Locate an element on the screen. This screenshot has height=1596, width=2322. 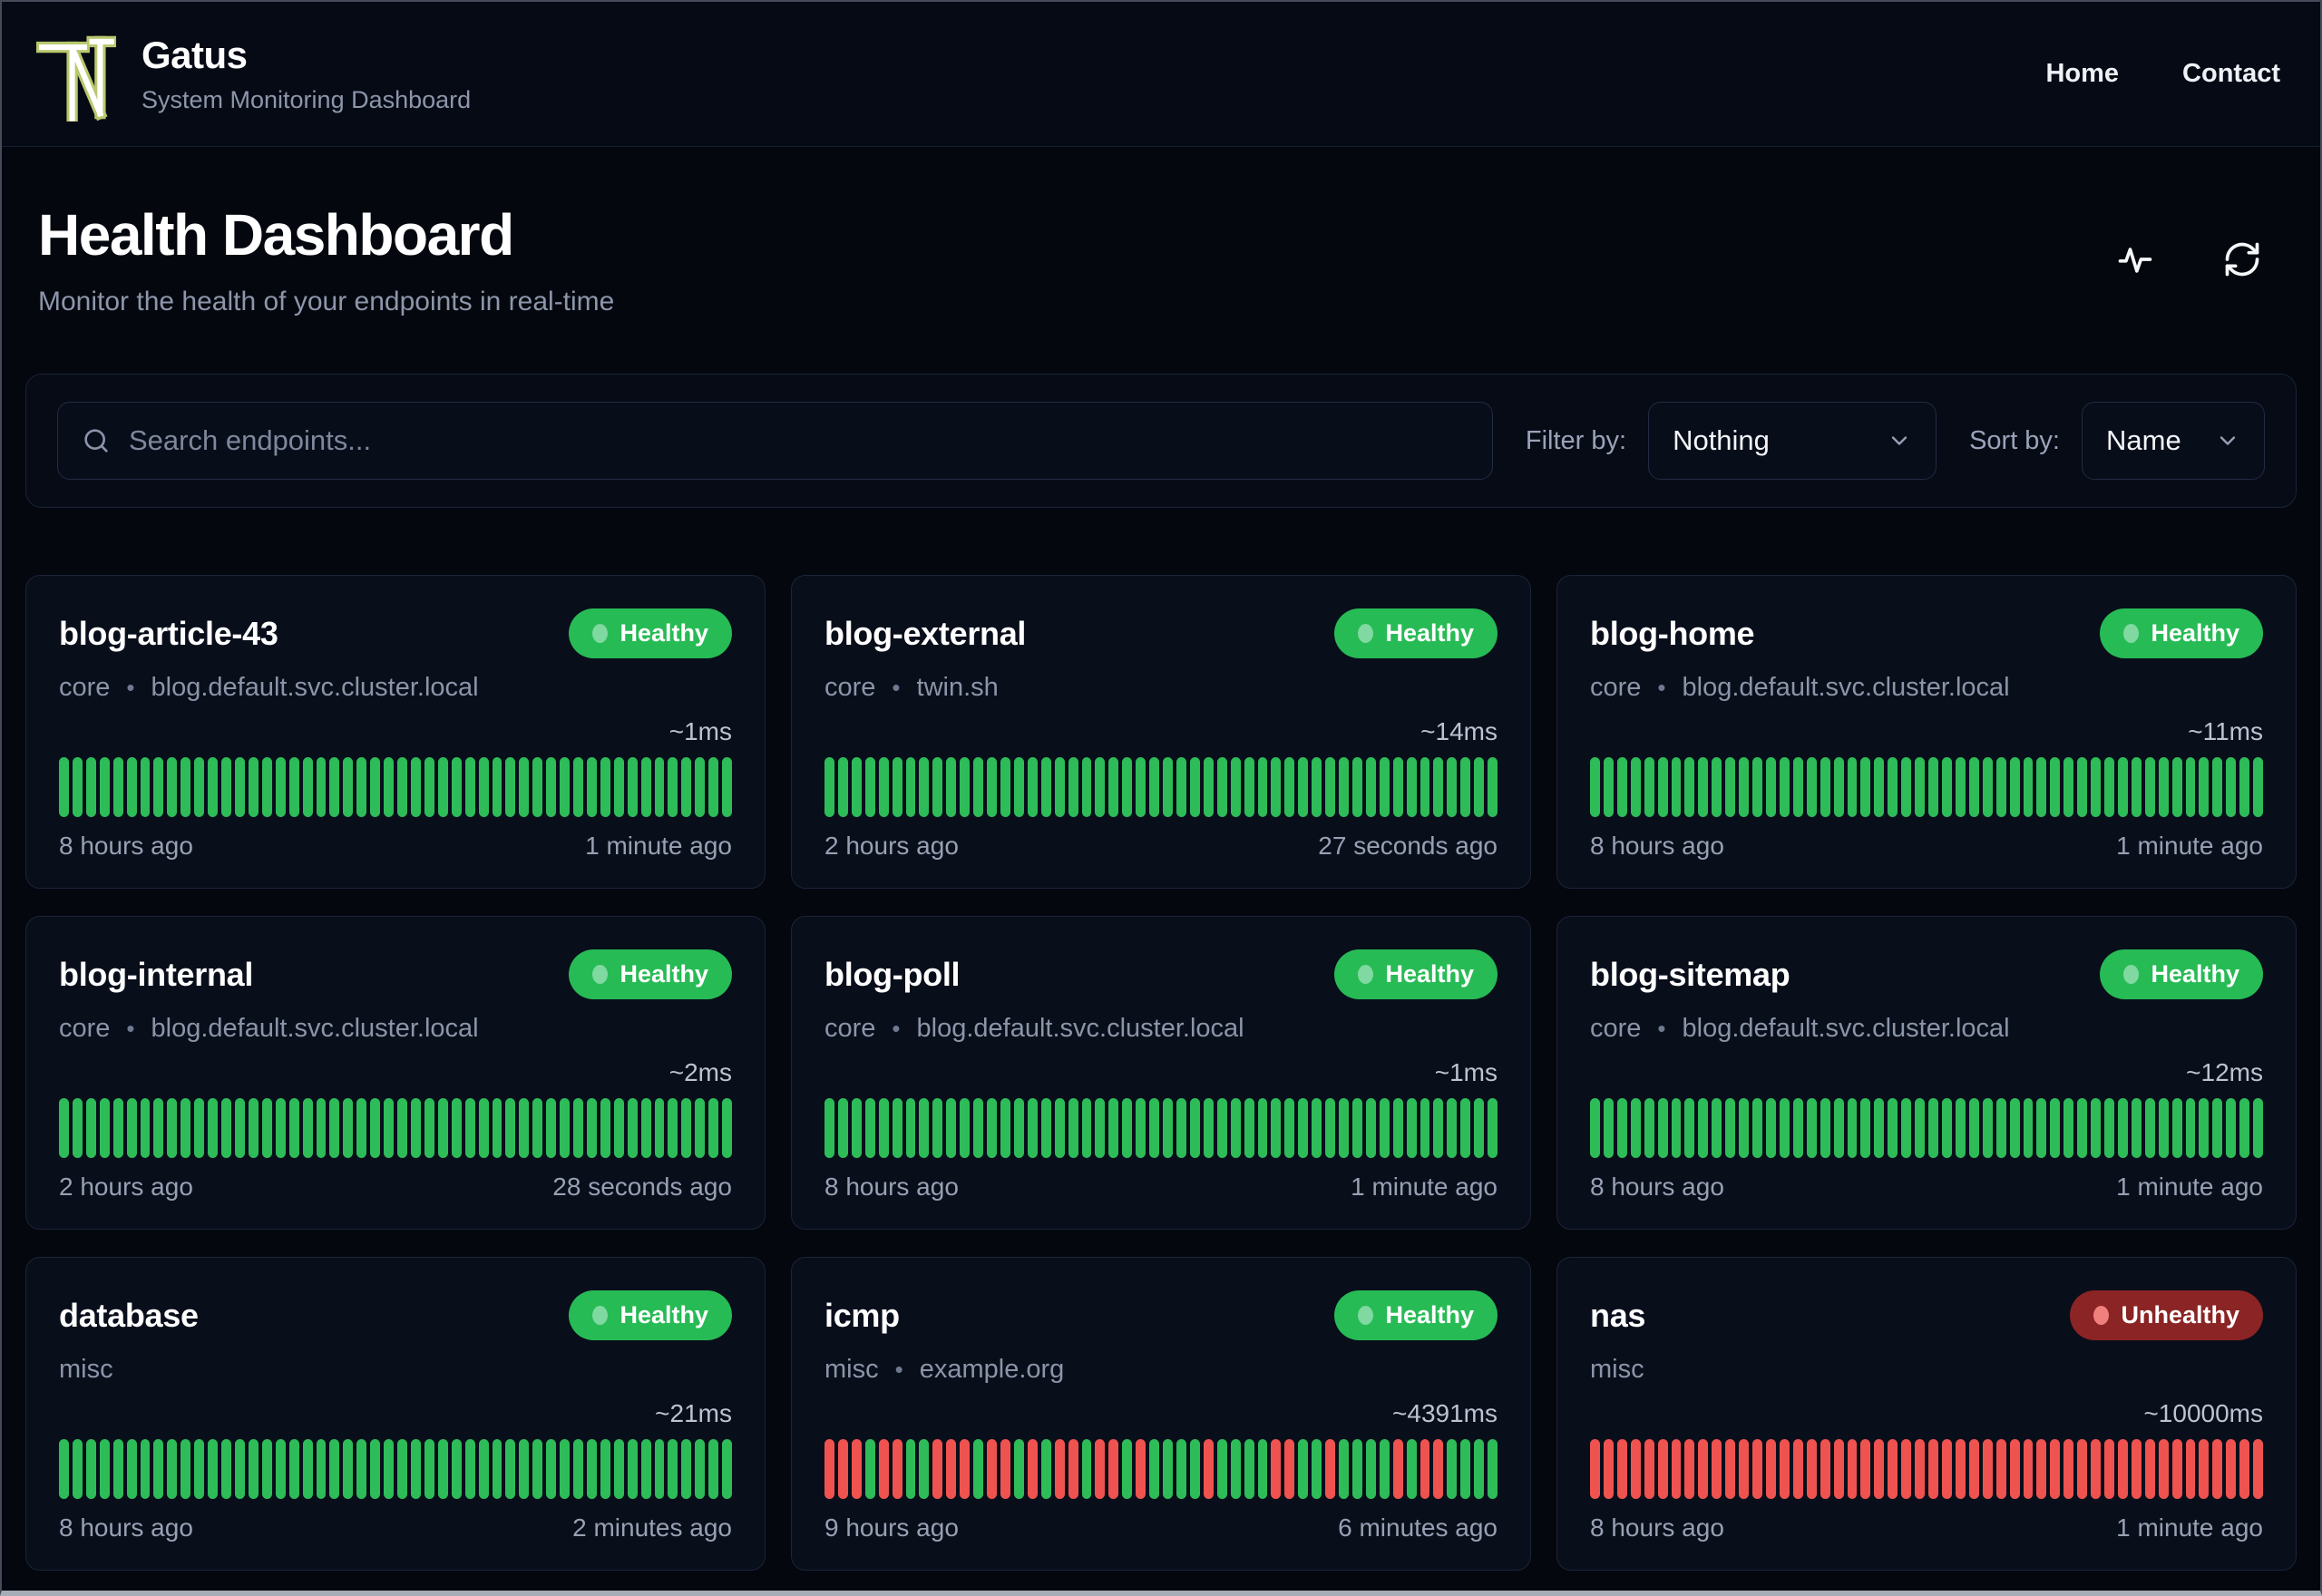
card-head: blog-article-43 Healthy is located at coordinates (395, 633).